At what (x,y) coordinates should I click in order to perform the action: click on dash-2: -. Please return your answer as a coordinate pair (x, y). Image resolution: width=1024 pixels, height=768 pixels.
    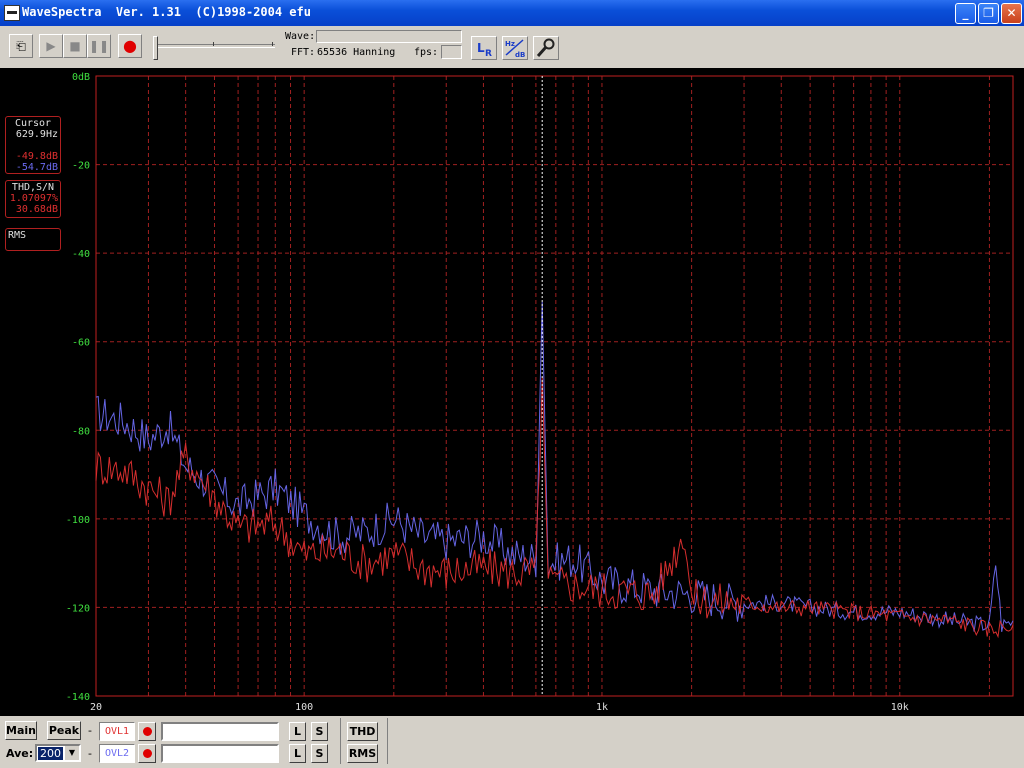
    Looking at the image, I should click on (90, 753).